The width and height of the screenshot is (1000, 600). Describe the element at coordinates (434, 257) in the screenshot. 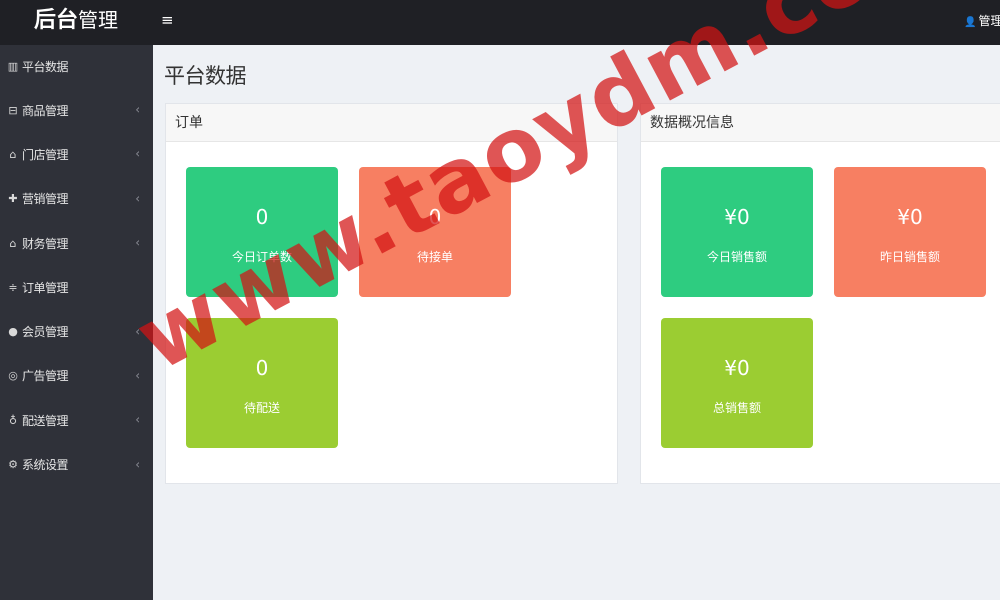

I see `tile-label: 待接单` at that location.